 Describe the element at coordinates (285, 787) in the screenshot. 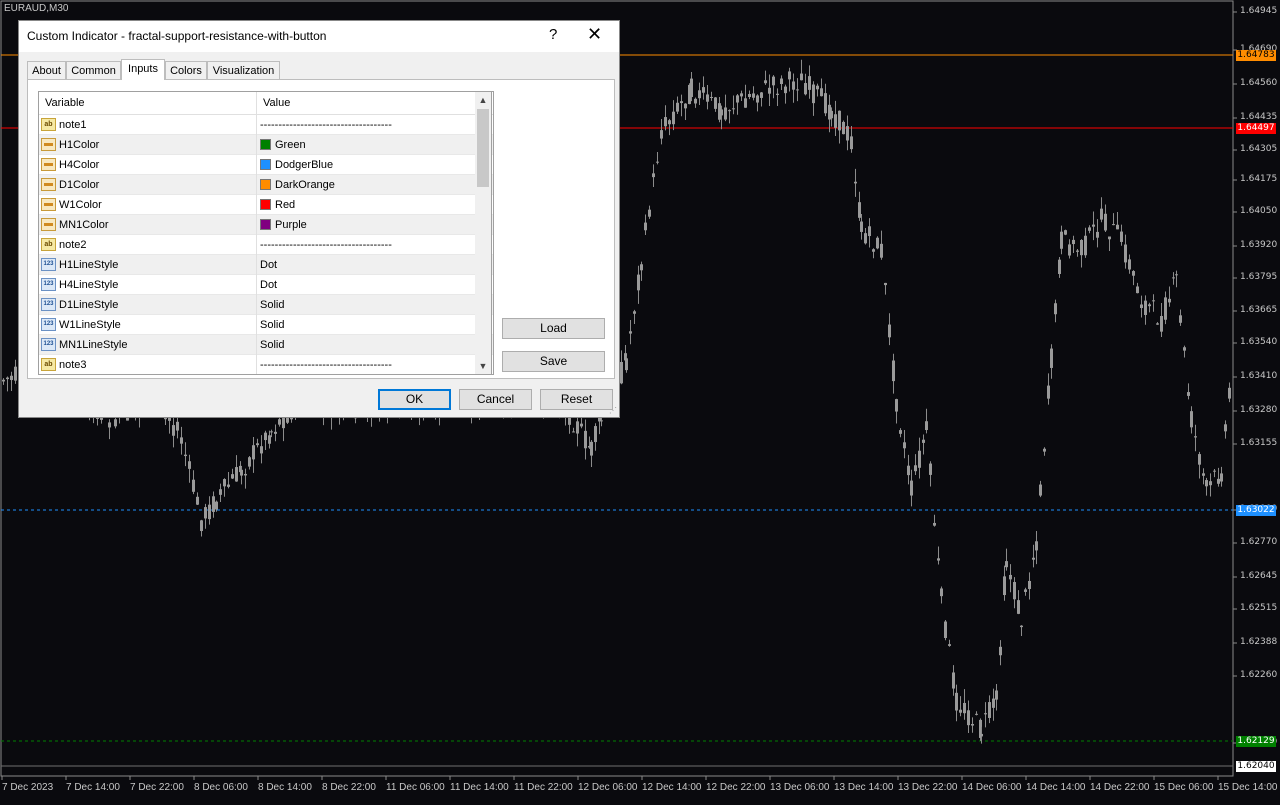

I see `time-axis-label: 8 Dec 14:00` at that location.